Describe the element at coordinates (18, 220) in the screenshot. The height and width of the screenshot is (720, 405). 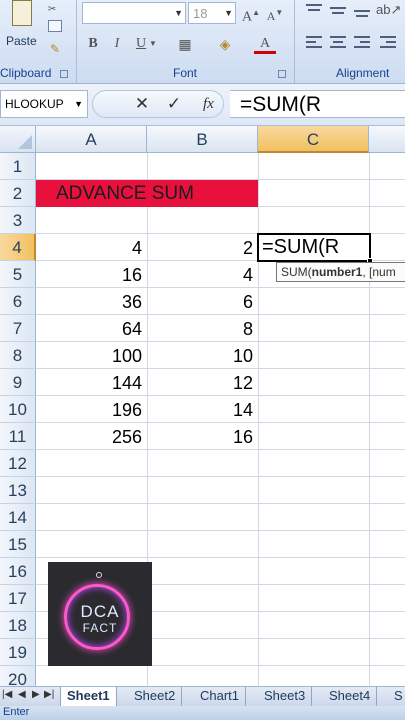
I see `row-header-3: 3` at that location.